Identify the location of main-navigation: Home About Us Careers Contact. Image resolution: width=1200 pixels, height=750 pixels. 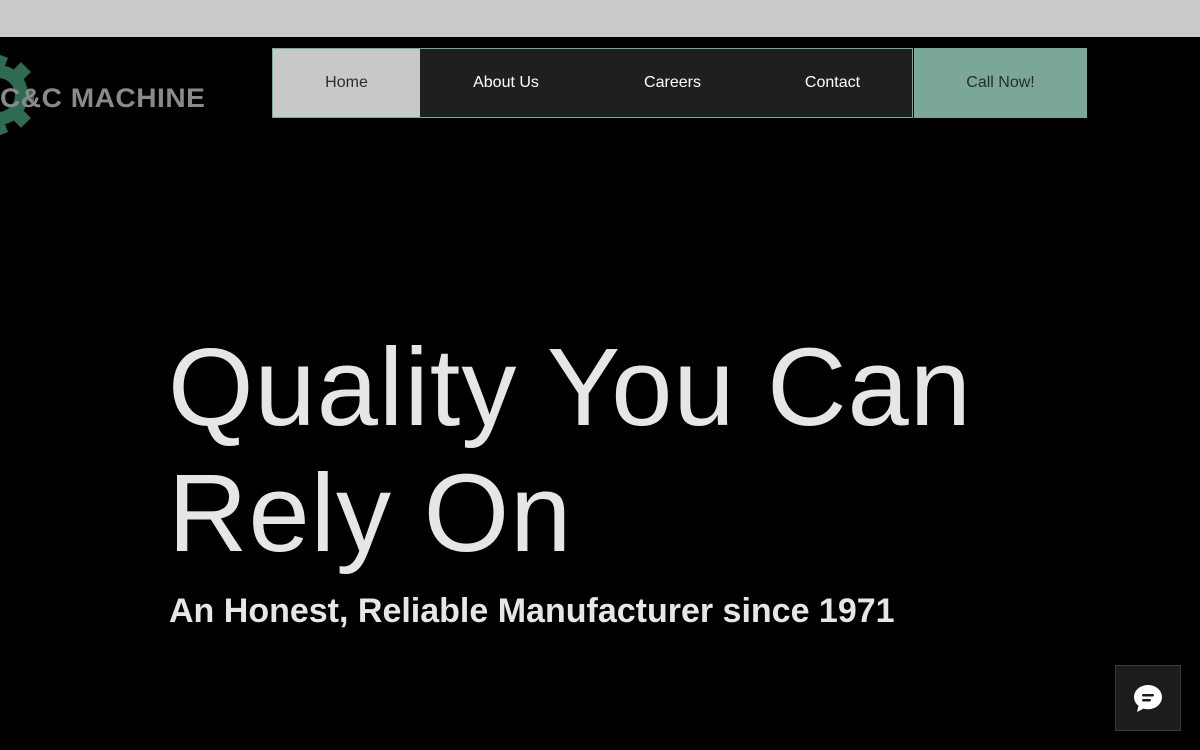
(592, 83).